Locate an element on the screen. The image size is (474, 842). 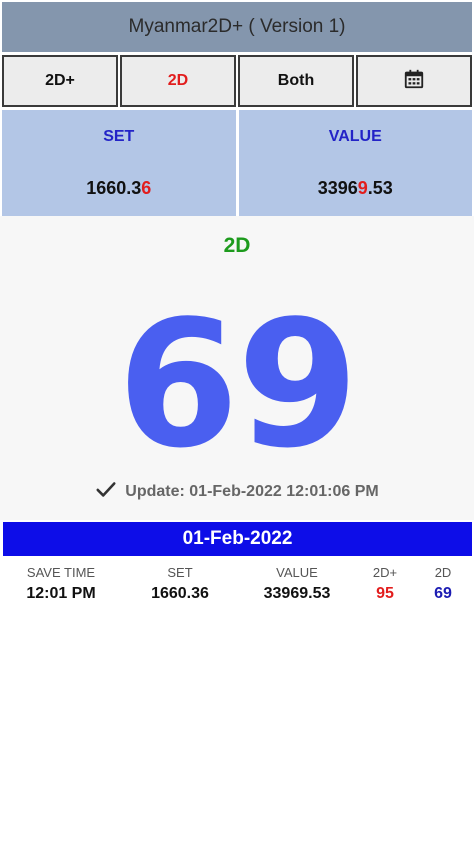
toolbar: 2D+ 2D Both is located at coordinates (237, 81).